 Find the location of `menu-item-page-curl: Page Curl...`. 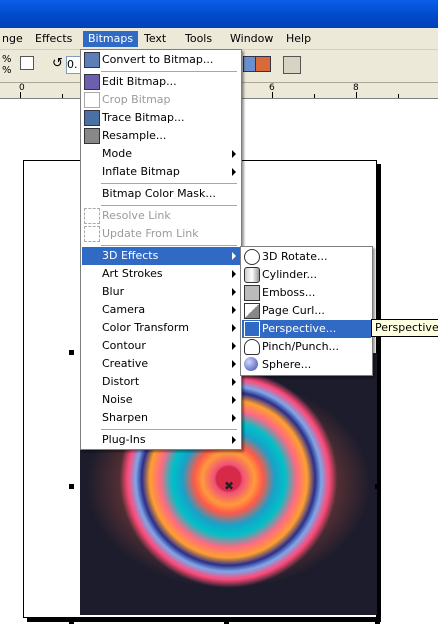

menu-item-page-curl: Page Curl... is located at coordinates (306, 311).